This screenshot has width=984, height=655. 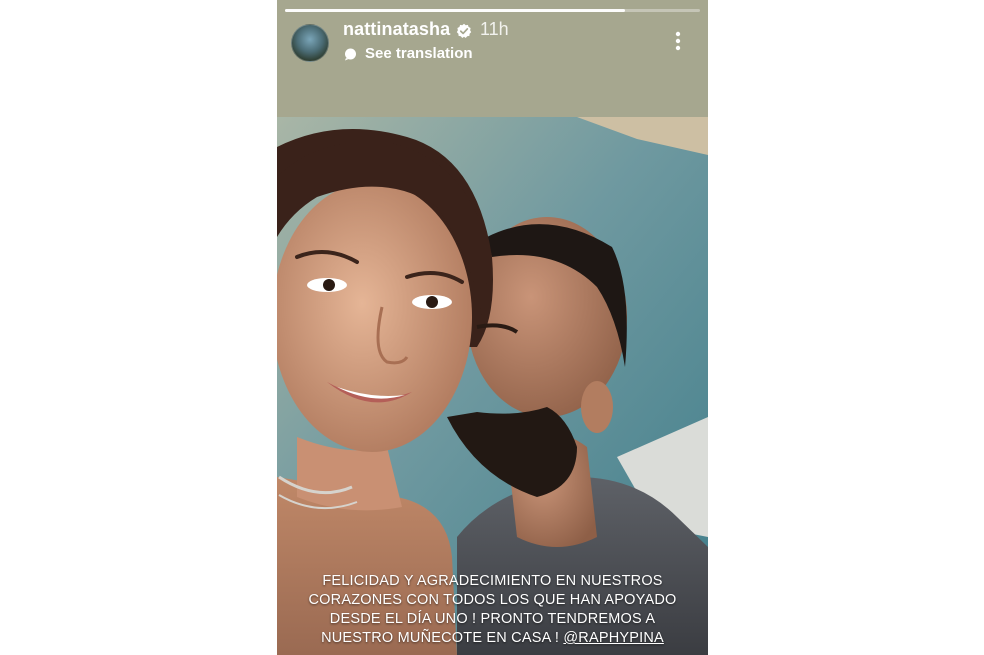 What do you see at coordinates (396, 29) in the screenshot?
I see `username: nattinatasha` at bounding box center [396, 29].